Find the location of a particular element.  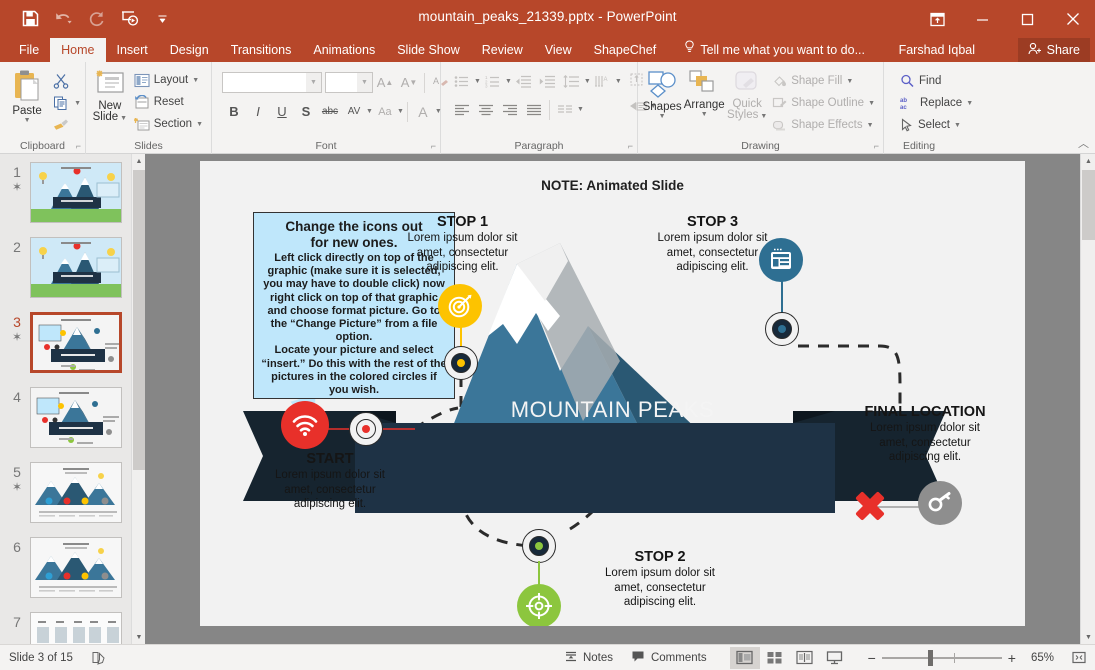

justify-button is located at coordinates (534, 109).